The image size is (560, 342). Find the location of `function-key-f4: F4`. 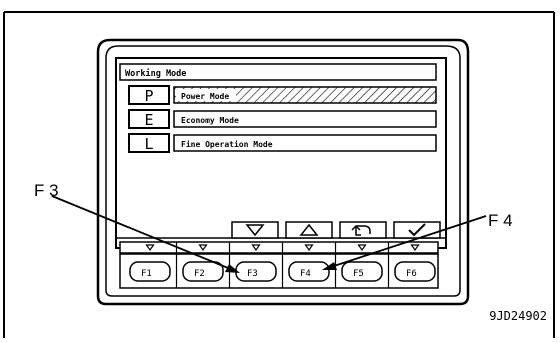

function-key-f4: F4 is located at coordinates (309, 271).